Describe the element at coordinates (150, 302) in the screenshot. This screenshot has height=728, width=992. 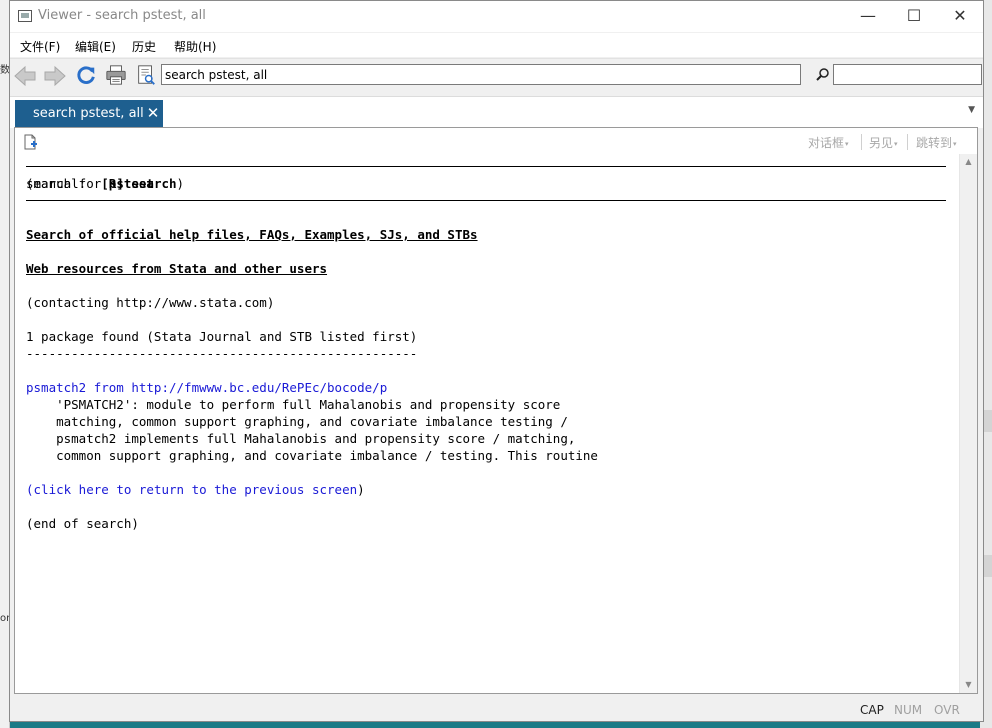
I see `contacting-line: (contacting http://www.stata.com)` at that location.